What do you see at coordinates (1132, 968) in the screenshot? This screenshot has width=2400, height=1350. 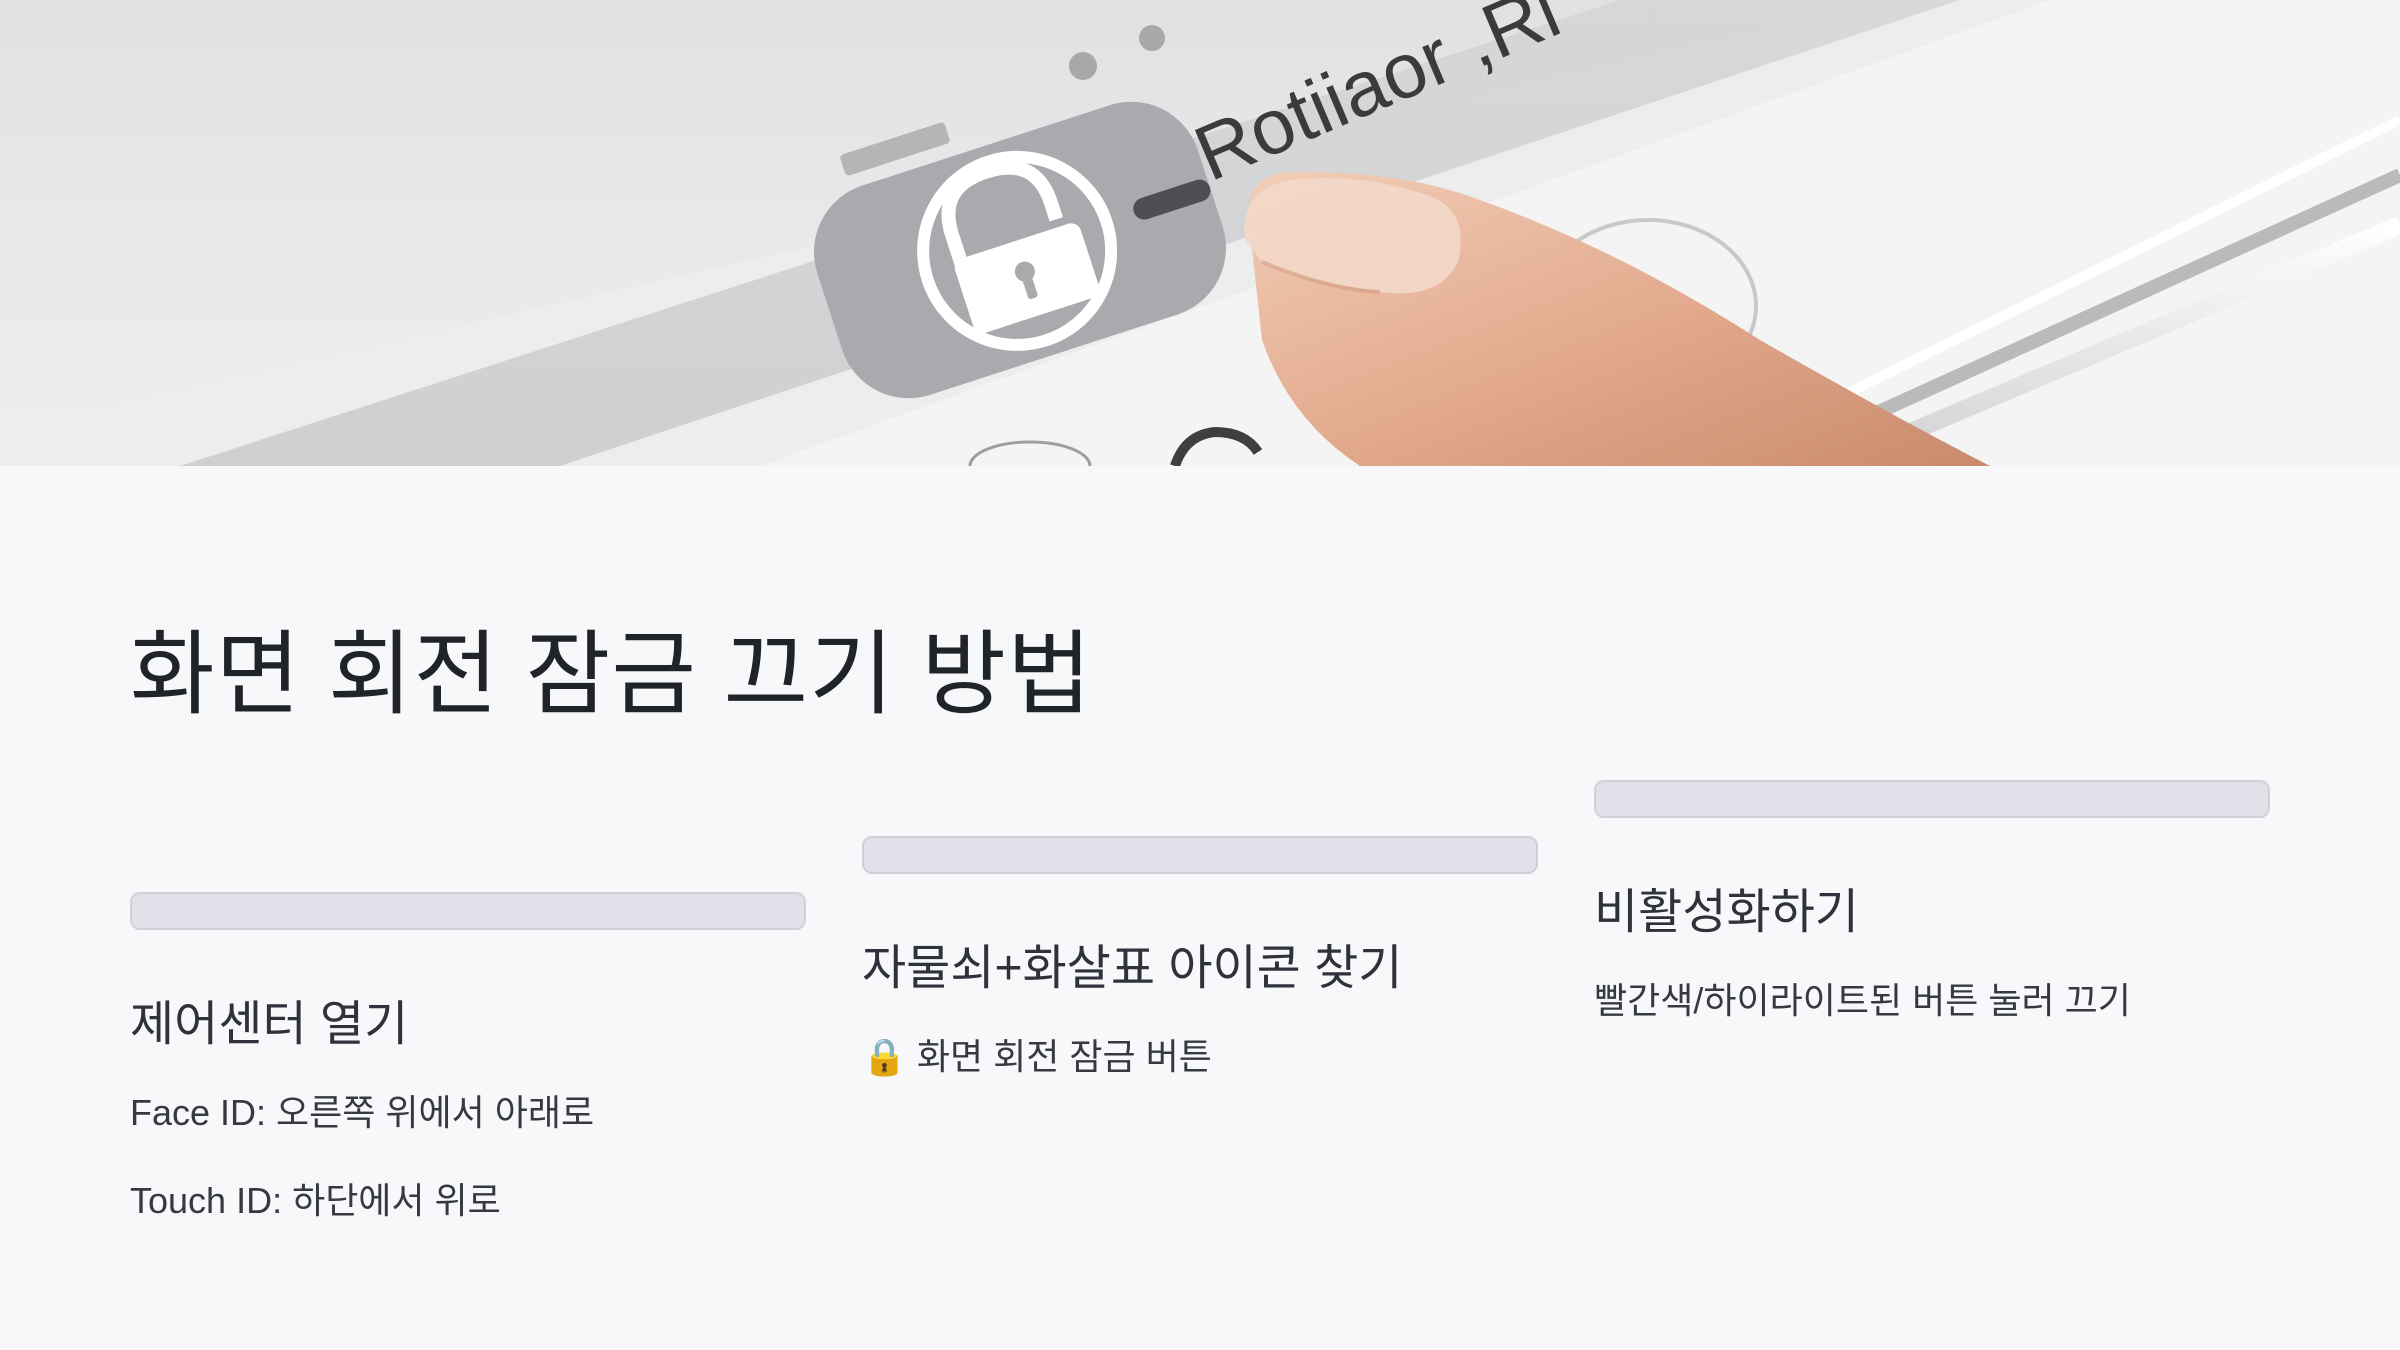 I see `step-heading: 자물쇠+화살표 아이콘 찾기` at bounding box center [1132, 968].